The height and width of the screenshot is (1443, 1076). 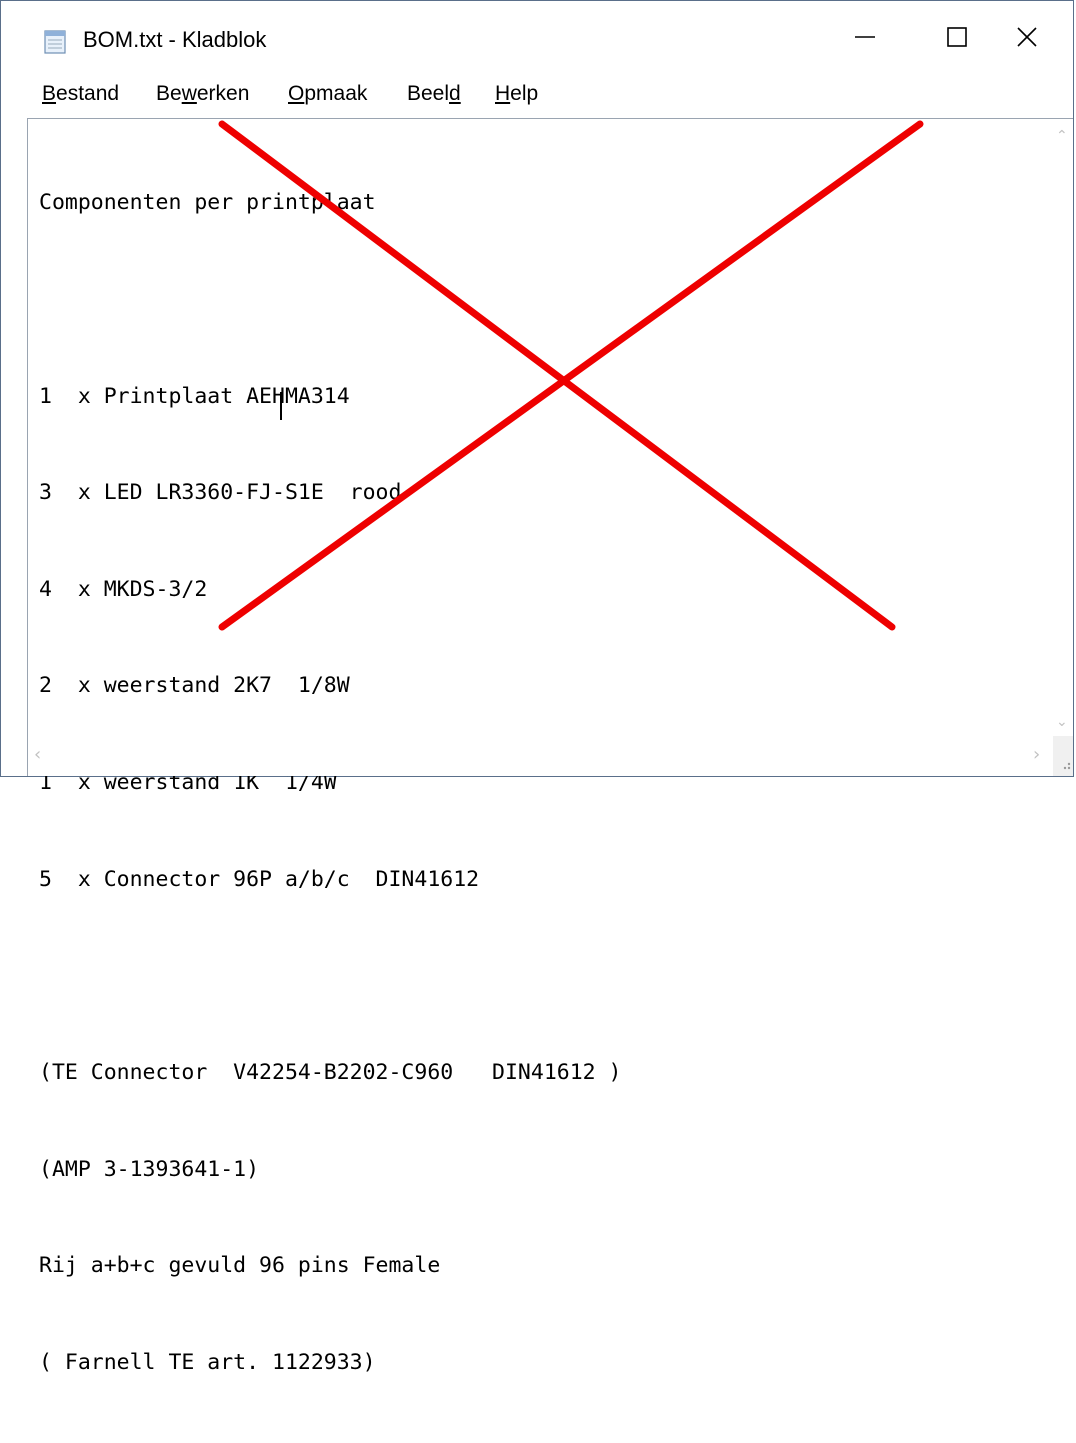 What do you see at coordinates (957, 39) in the screenshot?
I see `maximize-icon` at bounding box center [957, 39].